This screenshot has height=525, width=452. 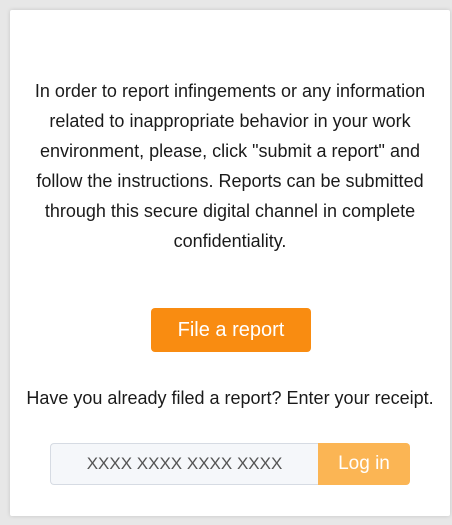 What do you see at coordinates (184, 464) in the screenshot?
I see `receipt-input` at bounding box center [184, 464].